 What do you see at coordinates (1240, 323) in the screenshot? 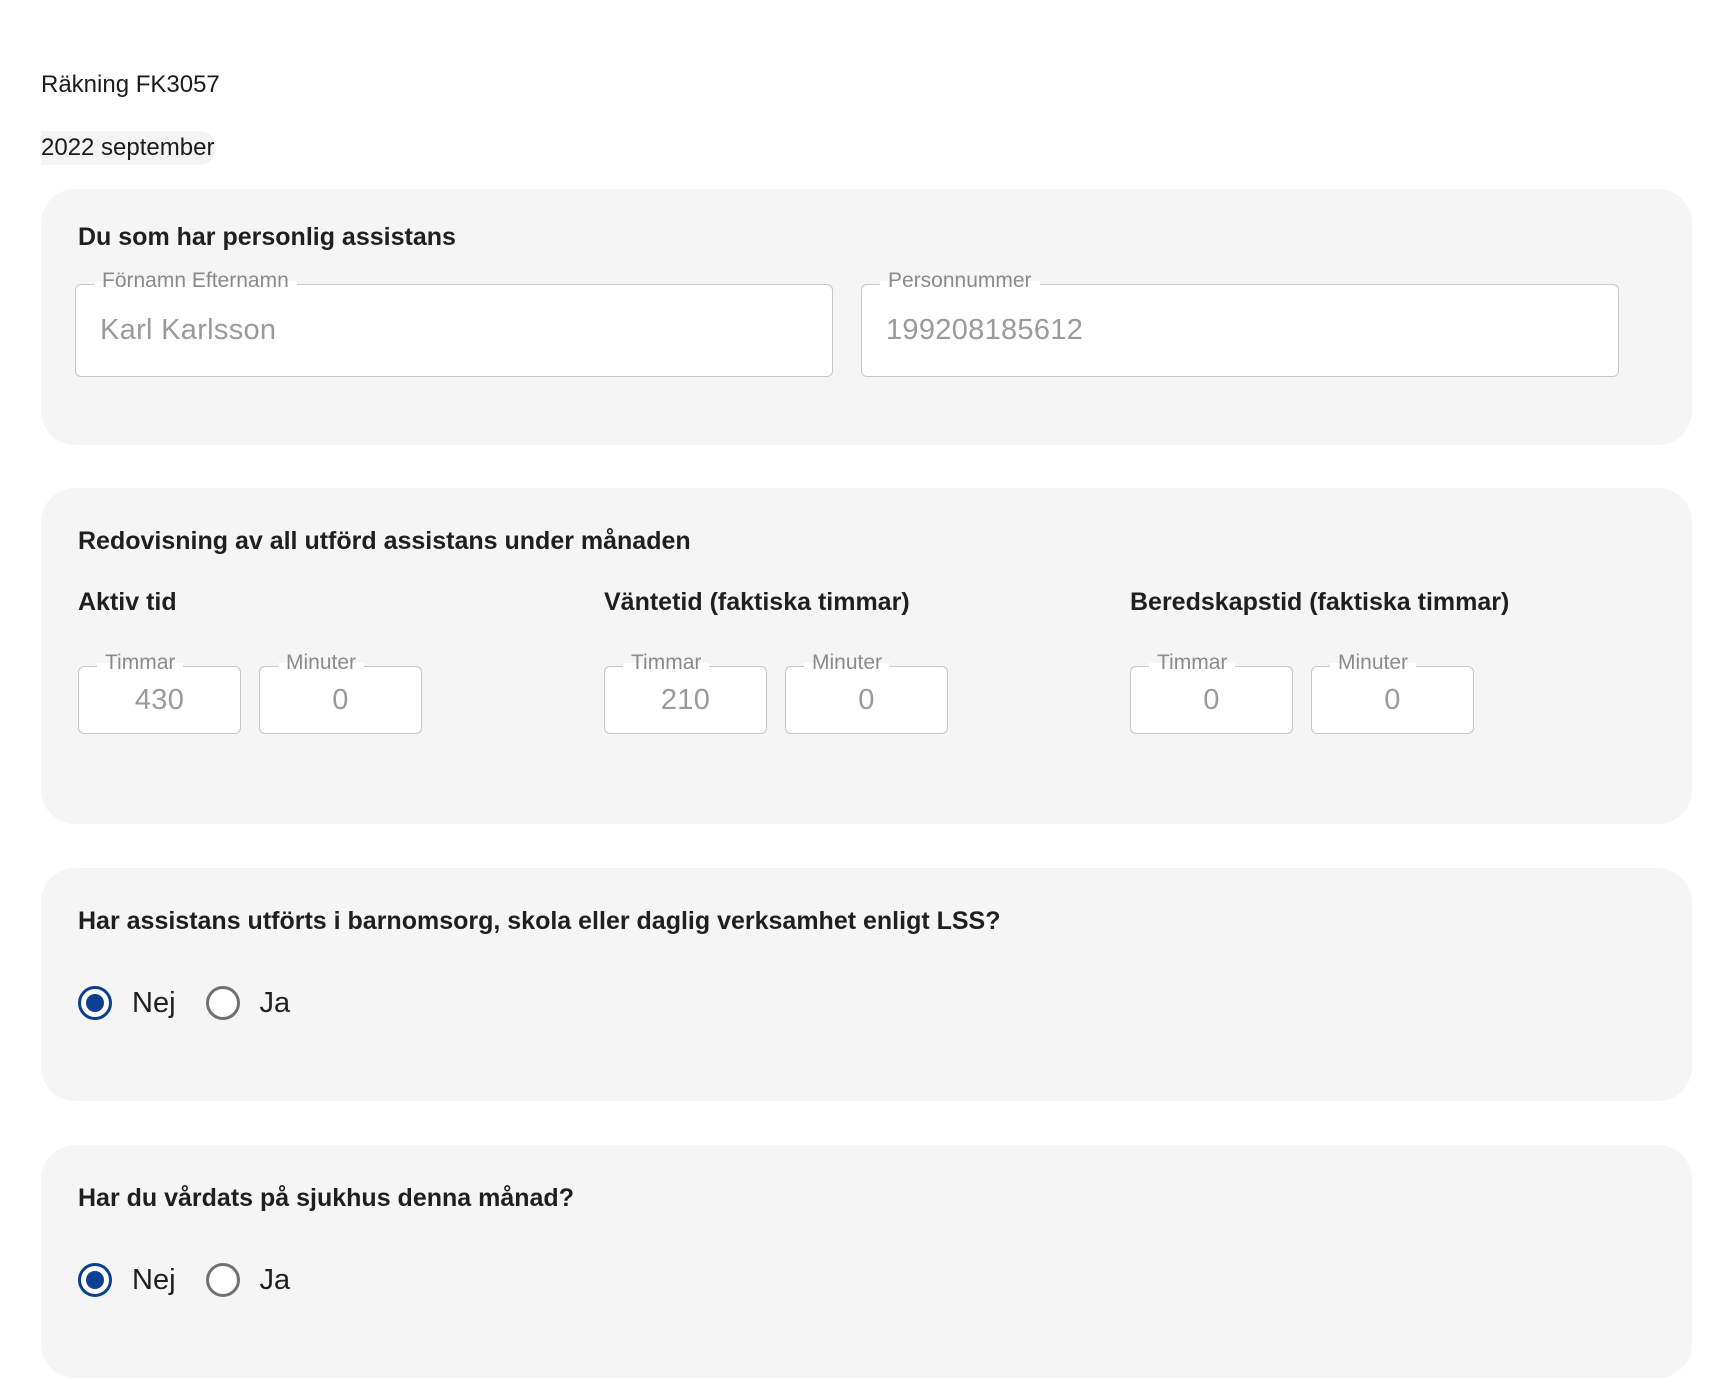
I see `personnummer-field: Personnummer 199208185612` at bounding box center [1240, 323].